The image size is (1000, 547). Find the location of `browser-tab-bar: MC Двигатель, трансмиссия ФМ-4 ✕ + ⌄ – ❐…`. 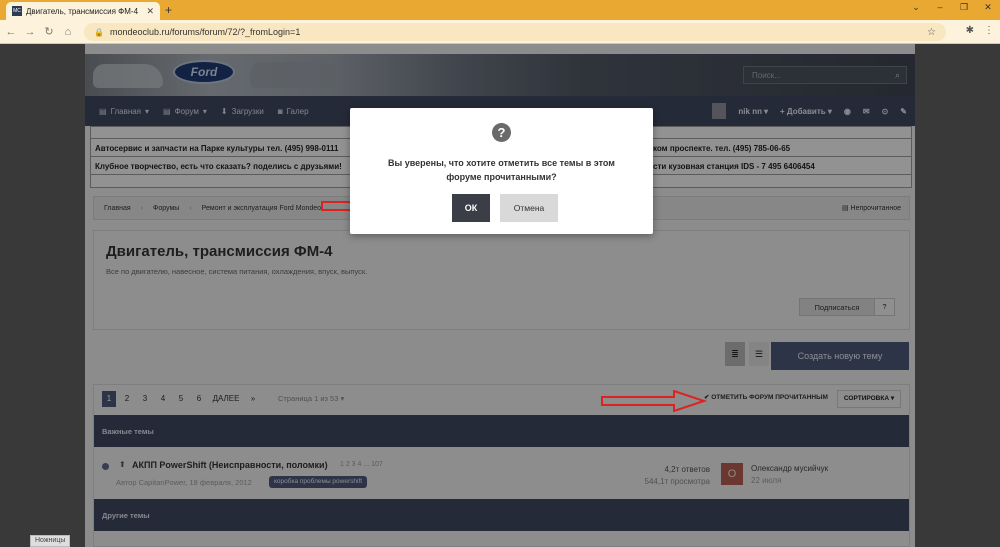

browser-tab-bar: MC Двигатель, трансмиссия ФМ-4 ✕ + ⌄ – ❐… is located at coordinates (500, 10).